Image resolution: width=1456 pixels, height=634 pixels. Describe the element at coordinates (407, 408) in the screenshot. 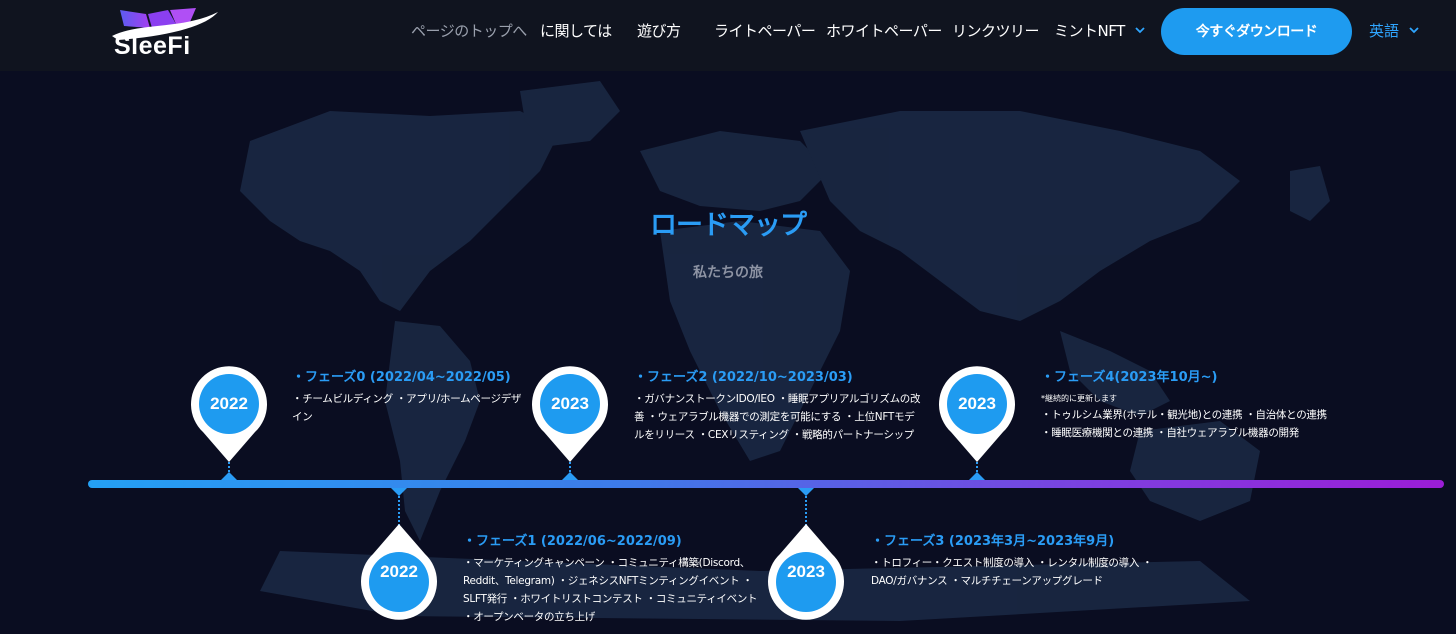

I see `phase-0-description: ・チームビルディング ・アプリ/ホームページデザイン` at that location.